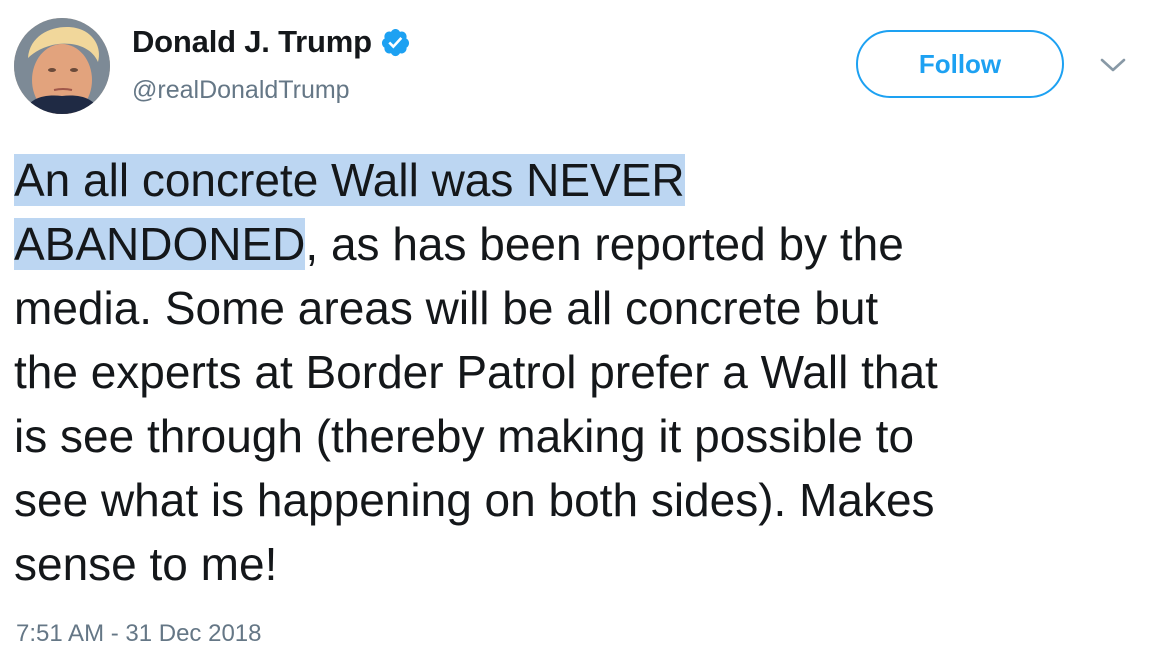 This screenshot has height=668, width=1160. I want to click on verified-badge-icon, so click(395, 42).